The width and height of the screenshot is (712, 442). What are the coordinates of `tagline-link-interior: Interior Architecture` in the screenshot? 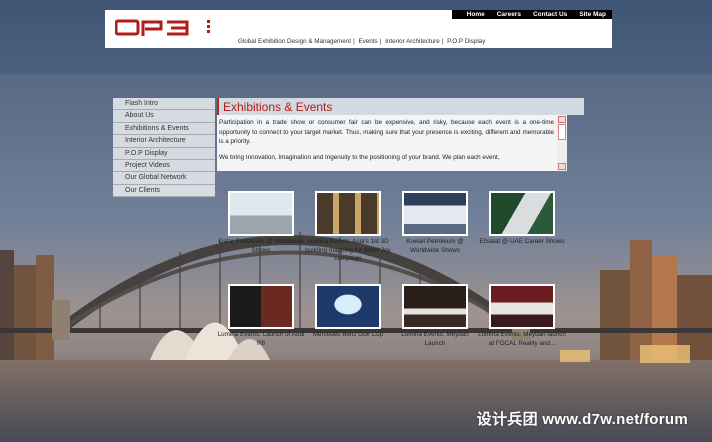 It's located at (412, 41).